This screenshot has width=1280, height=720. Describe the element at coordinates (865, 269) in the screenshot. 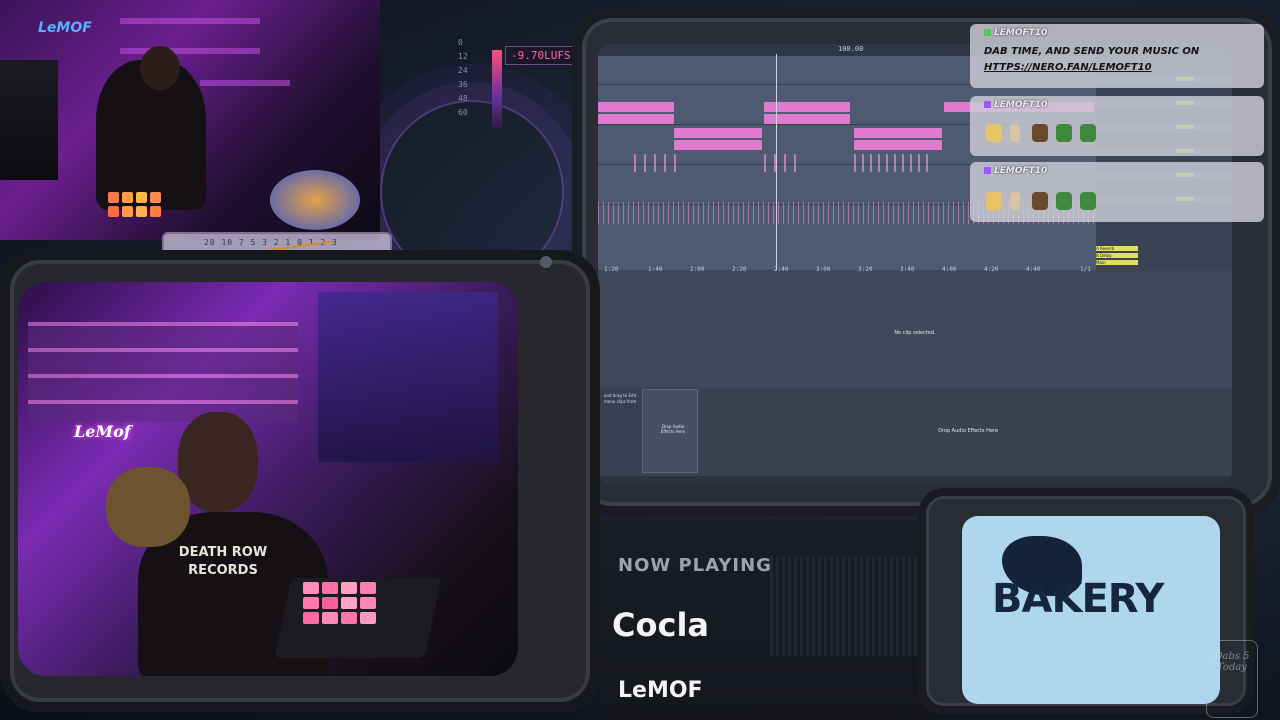

I see `time-tick: 3:20` at that location.